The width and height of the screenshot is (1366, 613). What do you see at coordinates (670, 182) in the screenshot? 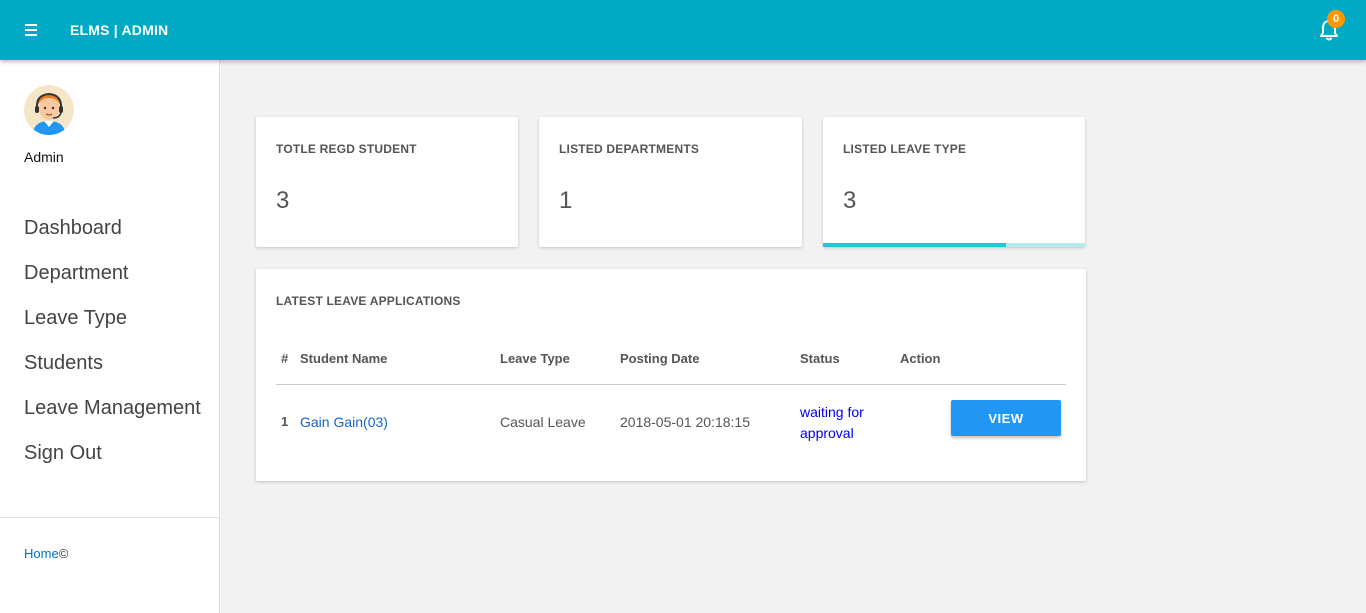
I see `stat-card-departments: LISTED DEPARTMENTS 1` at bounding box center [670, 182].